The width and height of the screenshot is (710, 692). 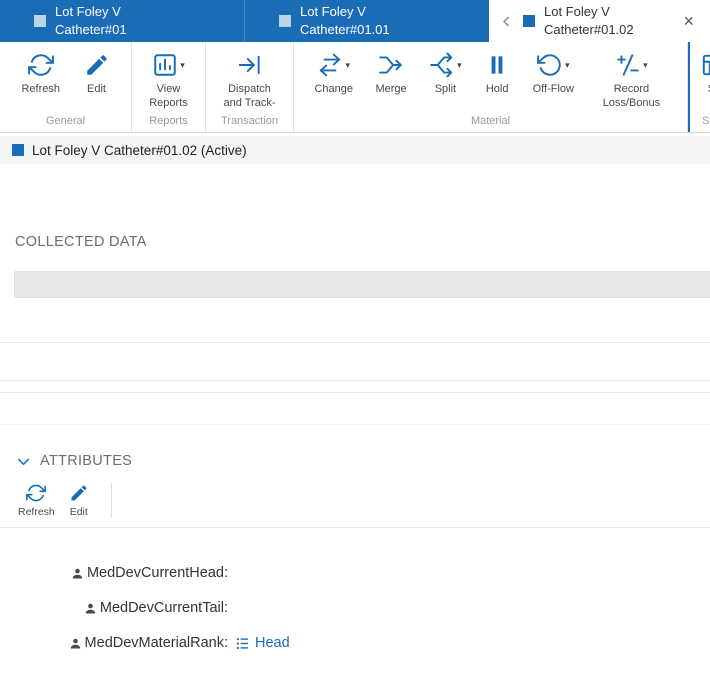 What do you see at coordinates (490, 121) in the screenshot?
I see `ribbon-group-label: Material` at bounding box center [490, 121].